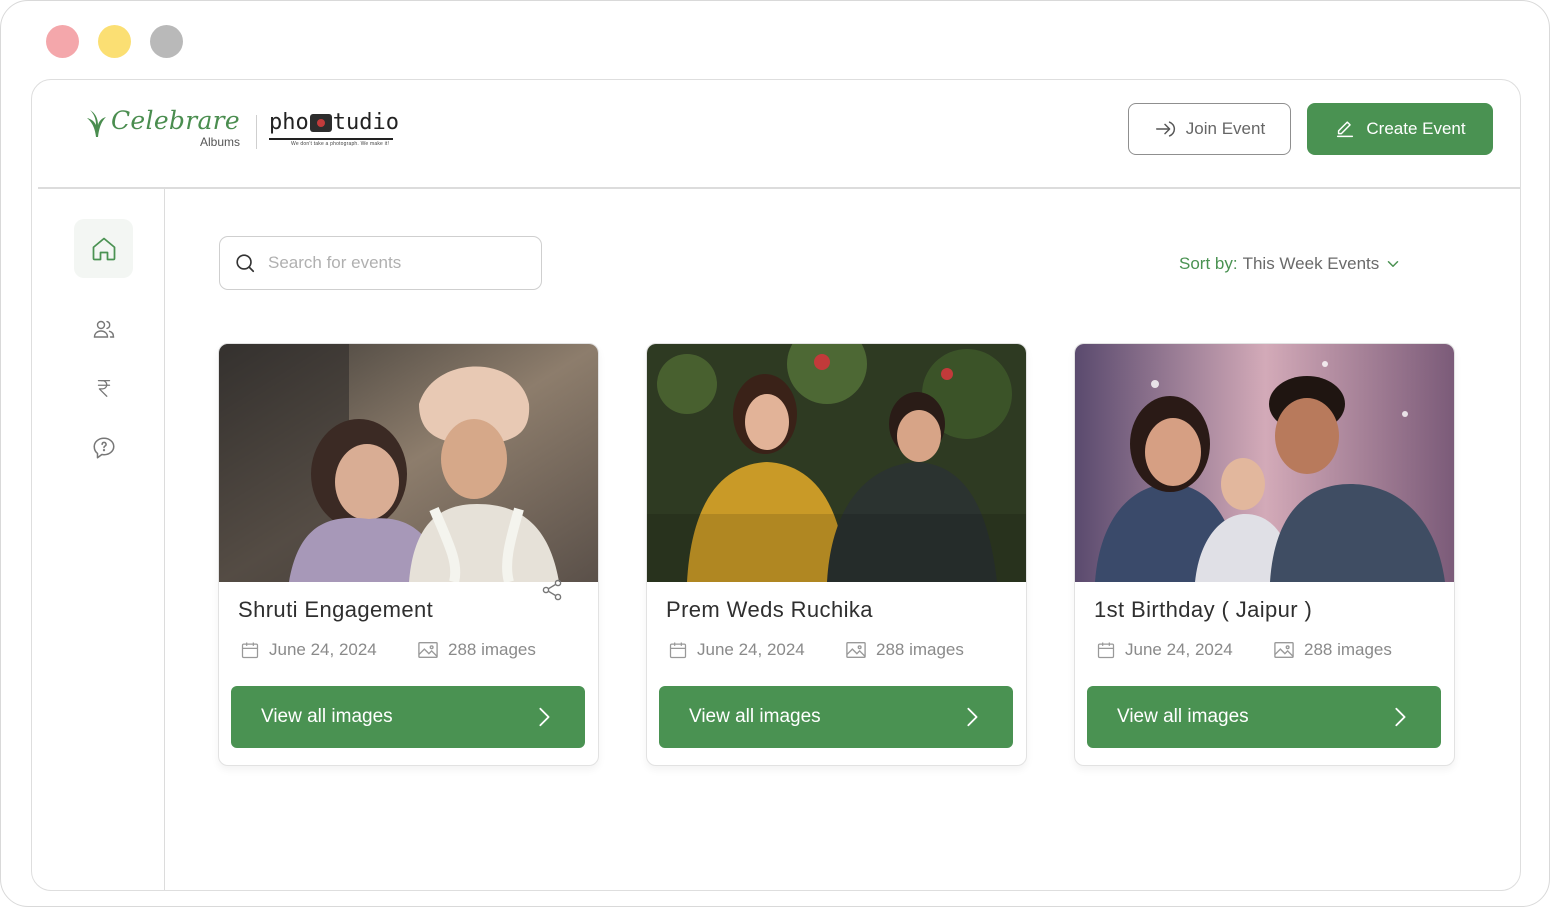 This screenshot has height=908, width=1551. I want to click on share-icon, so click(552, 590).